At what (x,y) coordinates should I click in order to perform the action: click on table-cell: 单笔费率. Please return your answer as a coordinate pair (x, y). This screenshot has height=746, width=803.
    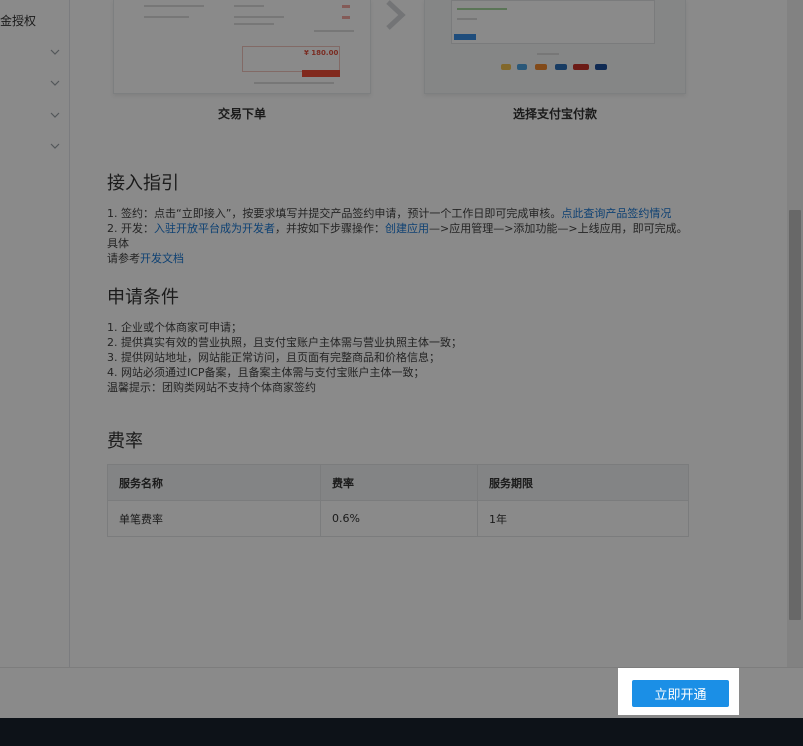
    Looking at the image, I should click on (214, 518).